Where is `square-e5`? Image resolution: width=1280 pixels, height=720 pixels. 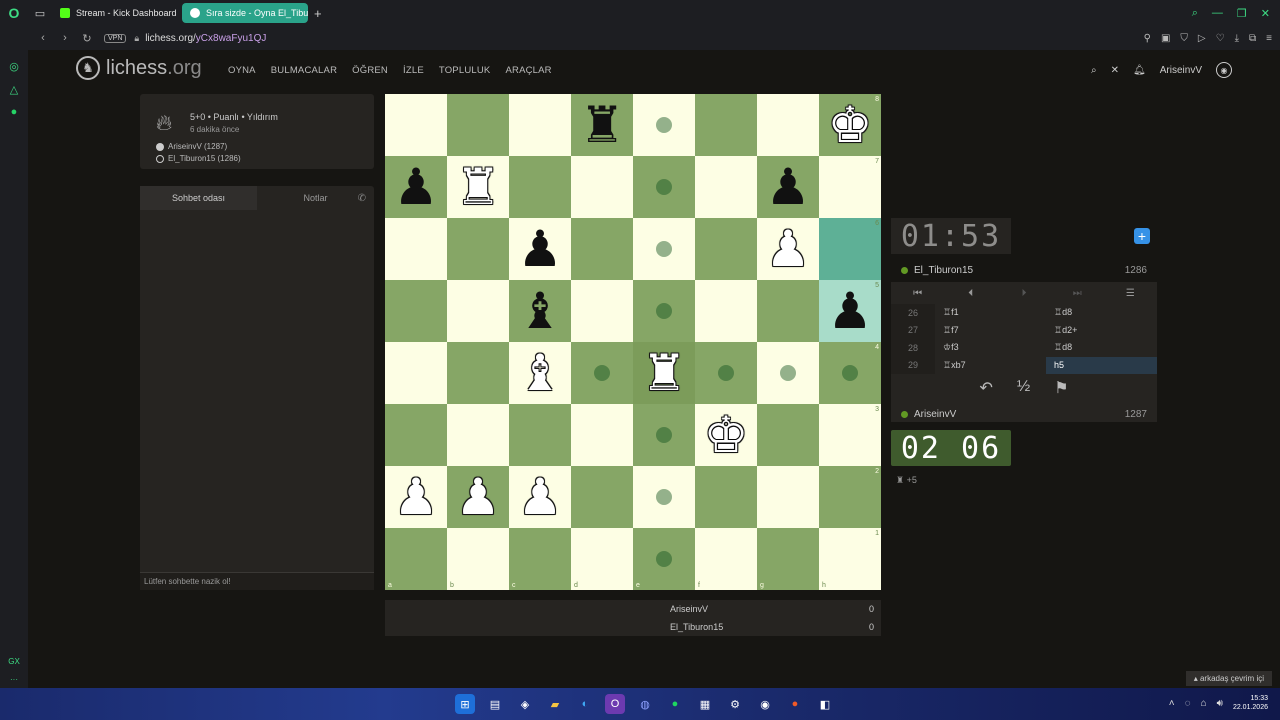
square-e5 is located at coordinates (664, 311).